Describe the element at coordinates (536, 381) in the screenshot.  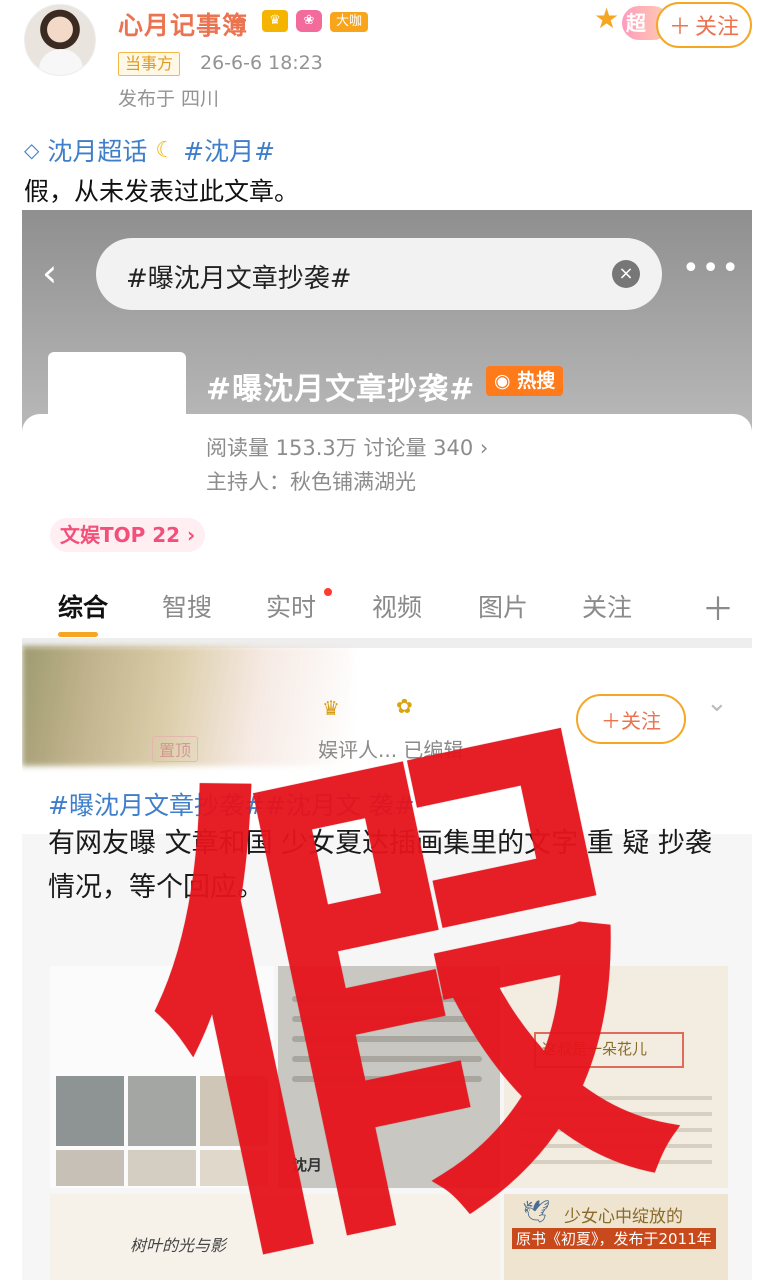
I see `hot-label: 热搜` at that location.